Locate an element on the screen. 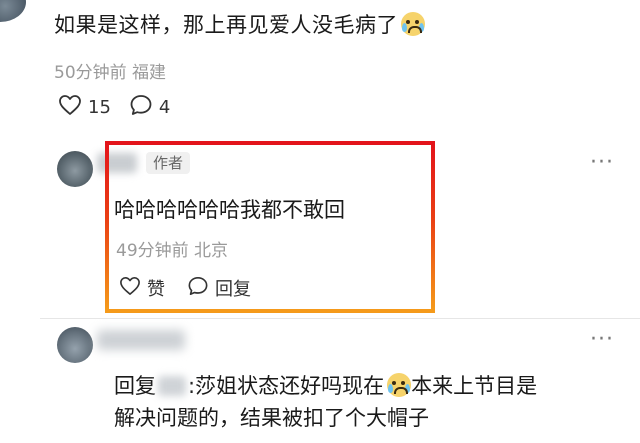 This screenshot has height=443, width=640. divider is located at coordinates (340, 318).